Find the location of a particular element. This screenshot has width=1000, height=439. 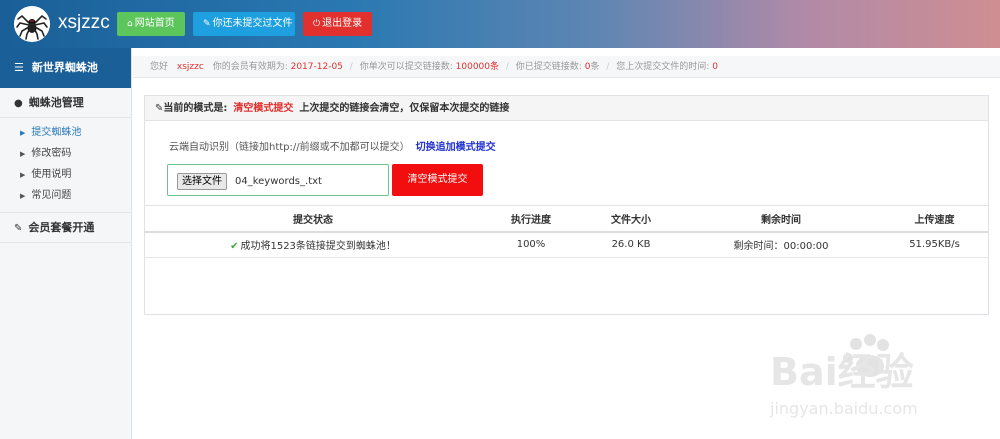

progress-cell: 100% is located at coordinates (531, 244).